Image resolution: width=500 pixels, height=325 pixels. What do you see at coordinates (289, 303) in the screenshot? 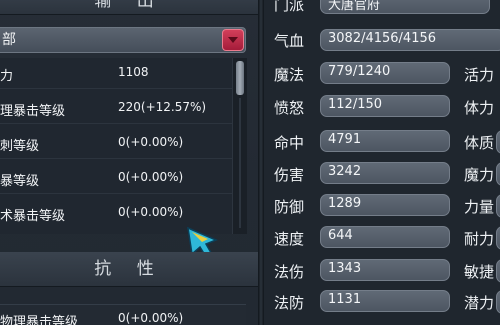
I see `attr-label: 法防` at bounding box center [289, 303].